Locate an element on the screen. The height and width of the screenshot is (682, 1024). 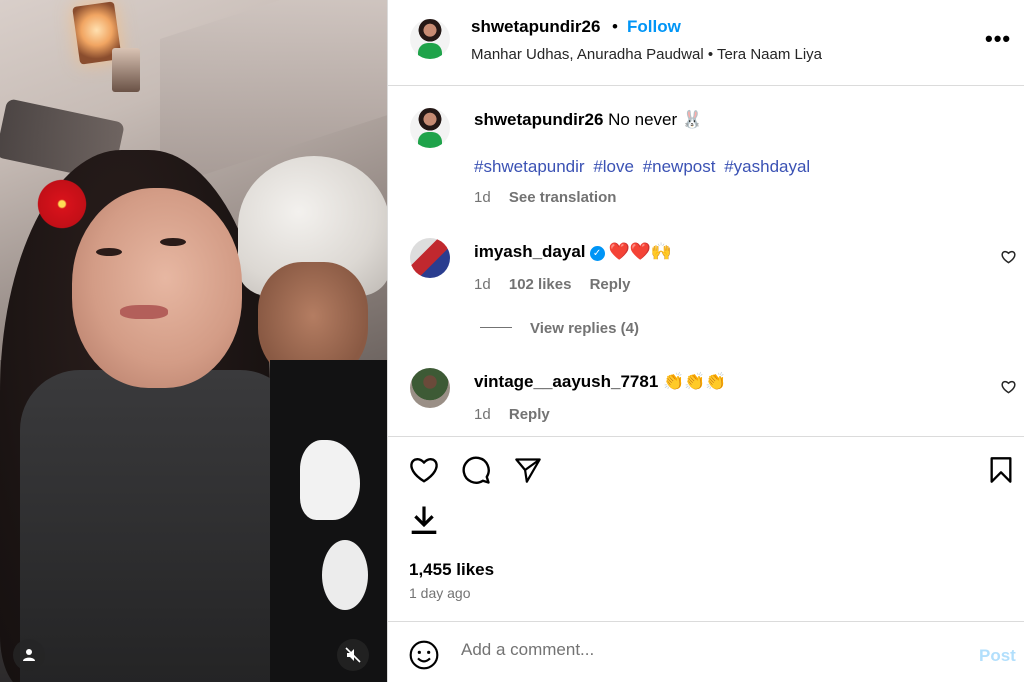
comment-username: vintage__aayush_7781 is located at coordinates (566, 381).